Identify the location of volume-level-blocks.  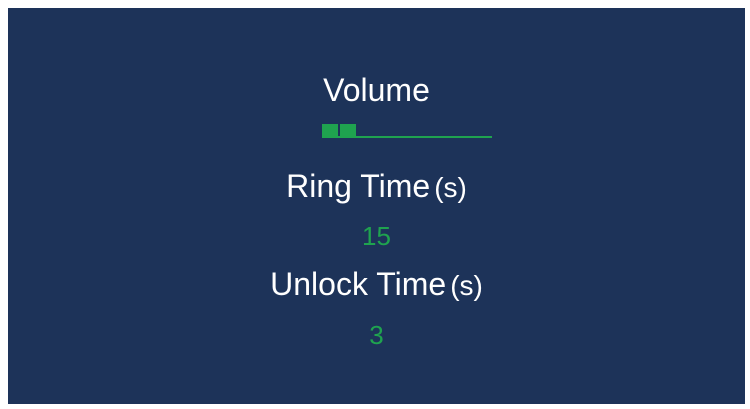
(339, 131).